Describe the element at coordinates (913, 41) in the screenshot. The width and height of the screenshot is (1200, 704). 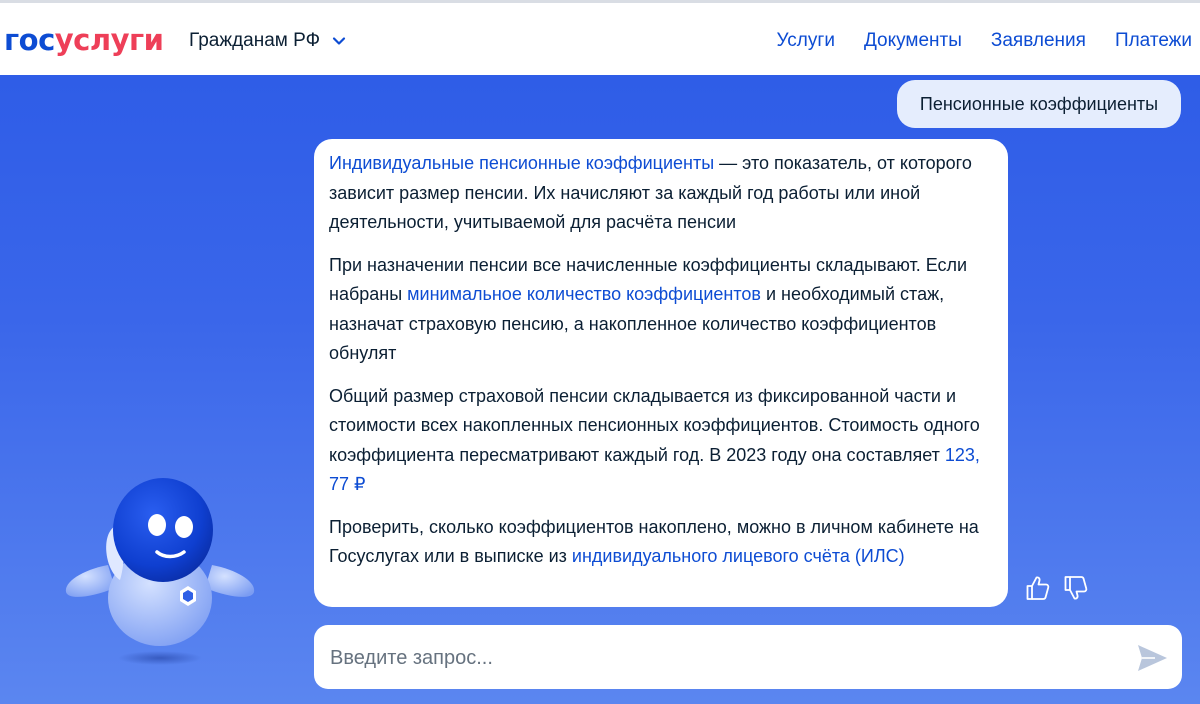
I see `nav-link-documents: Документы` at that location.